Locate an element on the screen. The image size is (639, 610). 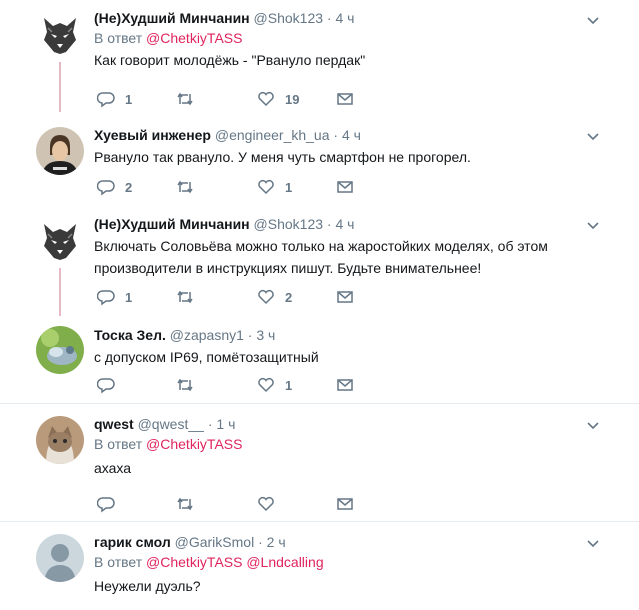
author-handle: @engineer_kh_ua is located at coordinates (272, 135).